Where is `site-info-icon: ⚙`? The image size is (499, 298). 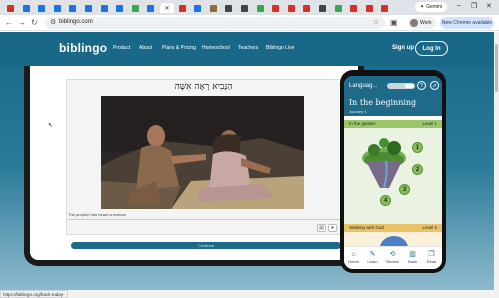 site-info-icon: ⚙ is located at coordinates (53, 22).